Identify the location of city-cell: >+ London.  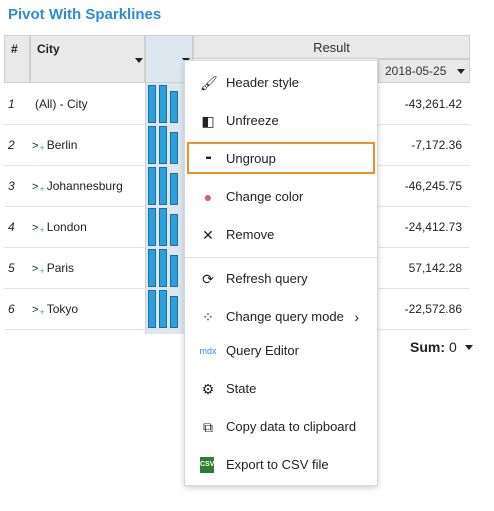
(59, 227).